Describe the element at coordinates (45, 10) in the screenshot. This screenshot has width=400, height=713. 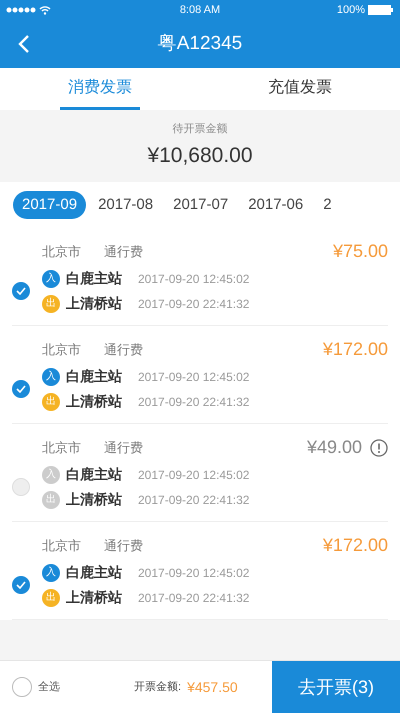
I see `wifi-icon` at that location.